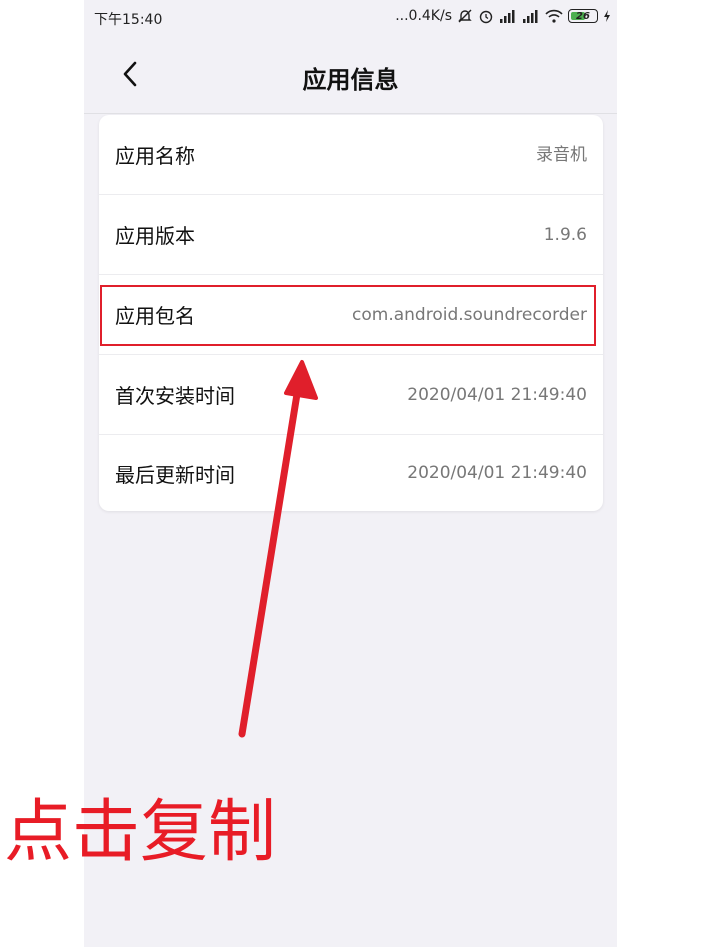 This screenshot has height=947, width=702. What do you see at coordinates (140, 832) in the screenshot?
I see `annotation-text: 点击复制` at bounding box center [140, 832].